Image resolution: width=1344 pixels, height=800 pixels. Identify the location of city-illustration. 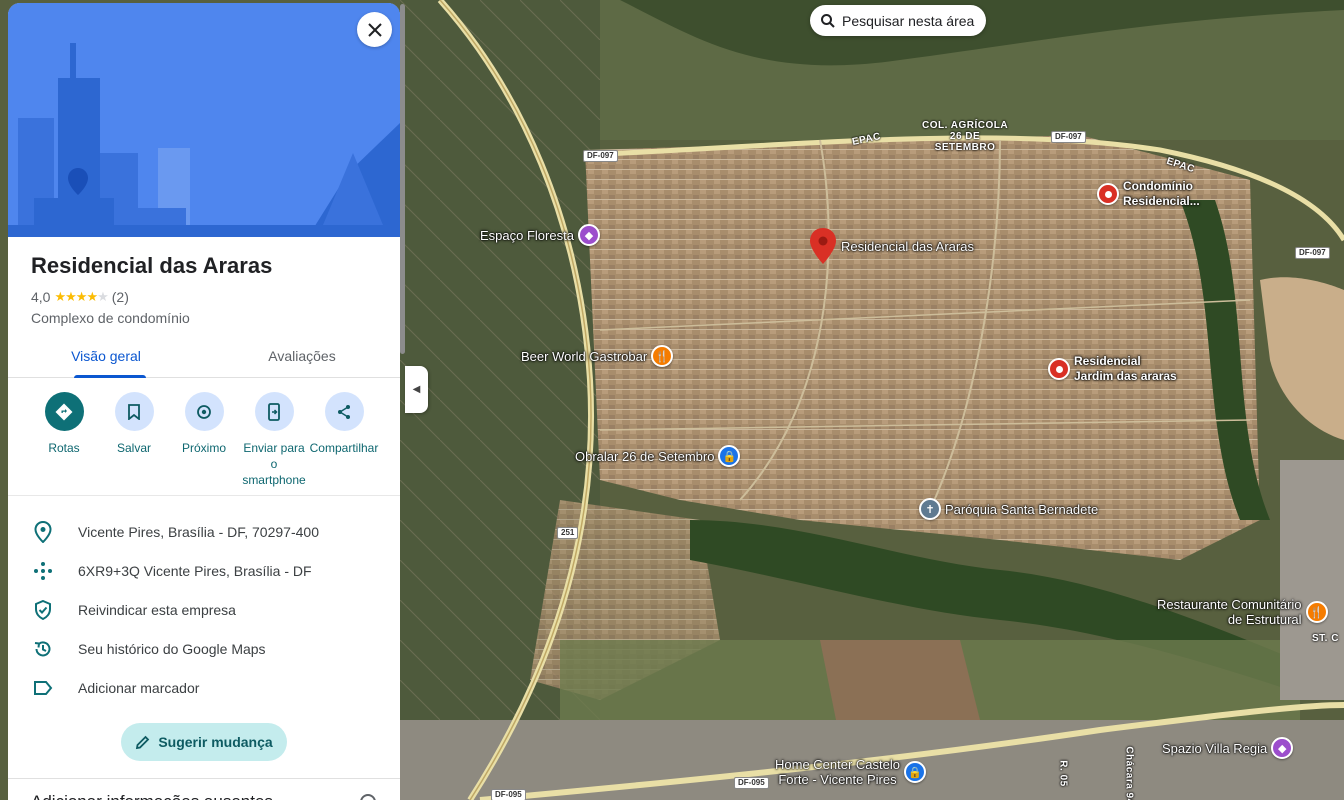
(204, 120).